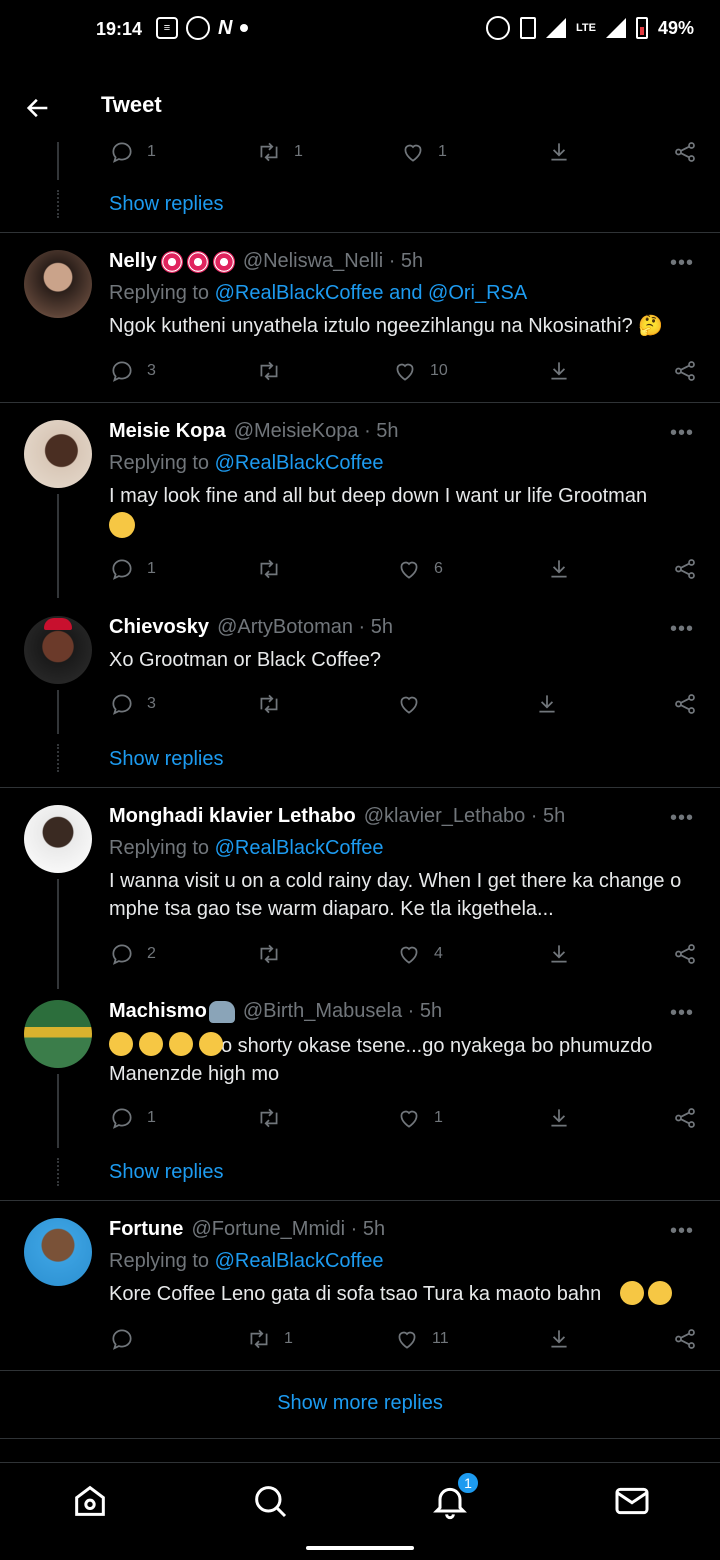 This screenshot has width=720, height=1560. I want to click on like-button: 6, so click(419, 569).